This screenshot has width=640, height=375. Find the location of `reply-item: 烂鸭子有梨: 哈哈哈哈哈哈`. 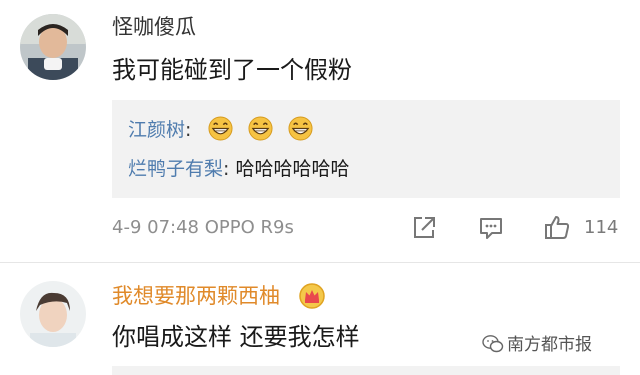

reply-item: 烂鸭子有梨: 哈哈哈哈哈哈 is located at coordinates (238, 169).